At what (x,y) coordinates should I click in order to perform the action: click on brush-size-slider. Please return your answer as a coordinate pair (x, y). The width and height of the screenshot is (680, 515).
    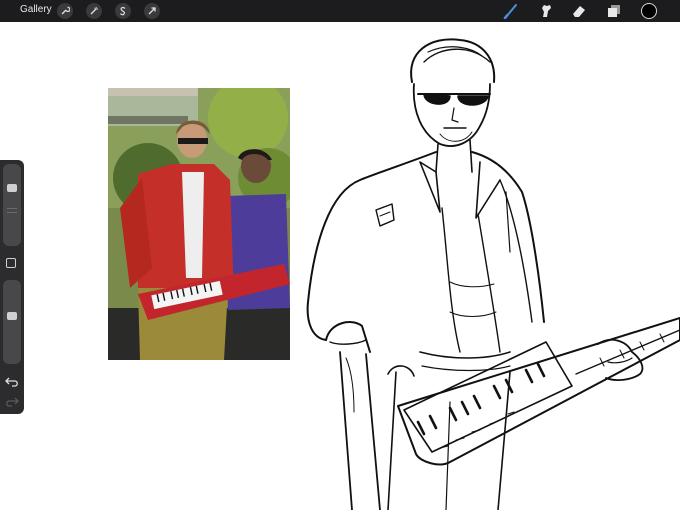
    Looking at the image, I should click on (12, 205).